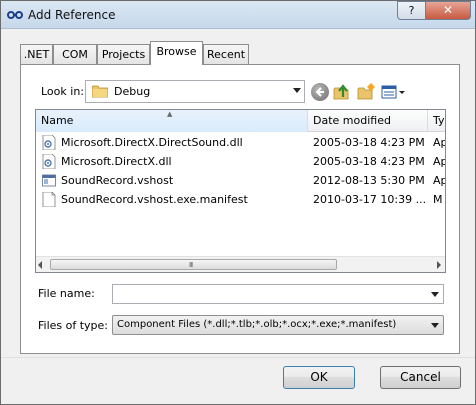 This screenshot has width=476, height=405. I want to click on look-in-dropdown: Debug, so click(195, 91).